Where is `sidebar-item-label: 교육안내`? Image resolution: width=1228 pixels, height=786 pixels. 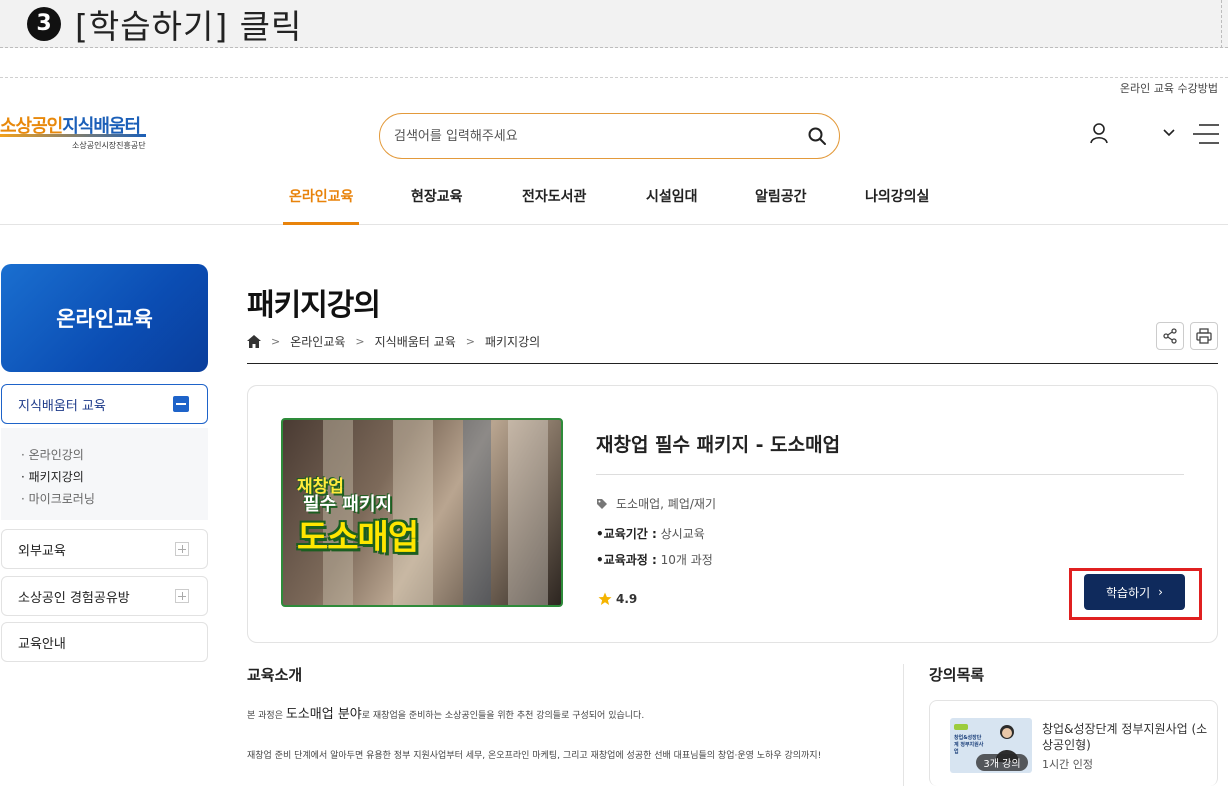 sidebar-item-label: 교육안내 is located at coordinates (42, 644).